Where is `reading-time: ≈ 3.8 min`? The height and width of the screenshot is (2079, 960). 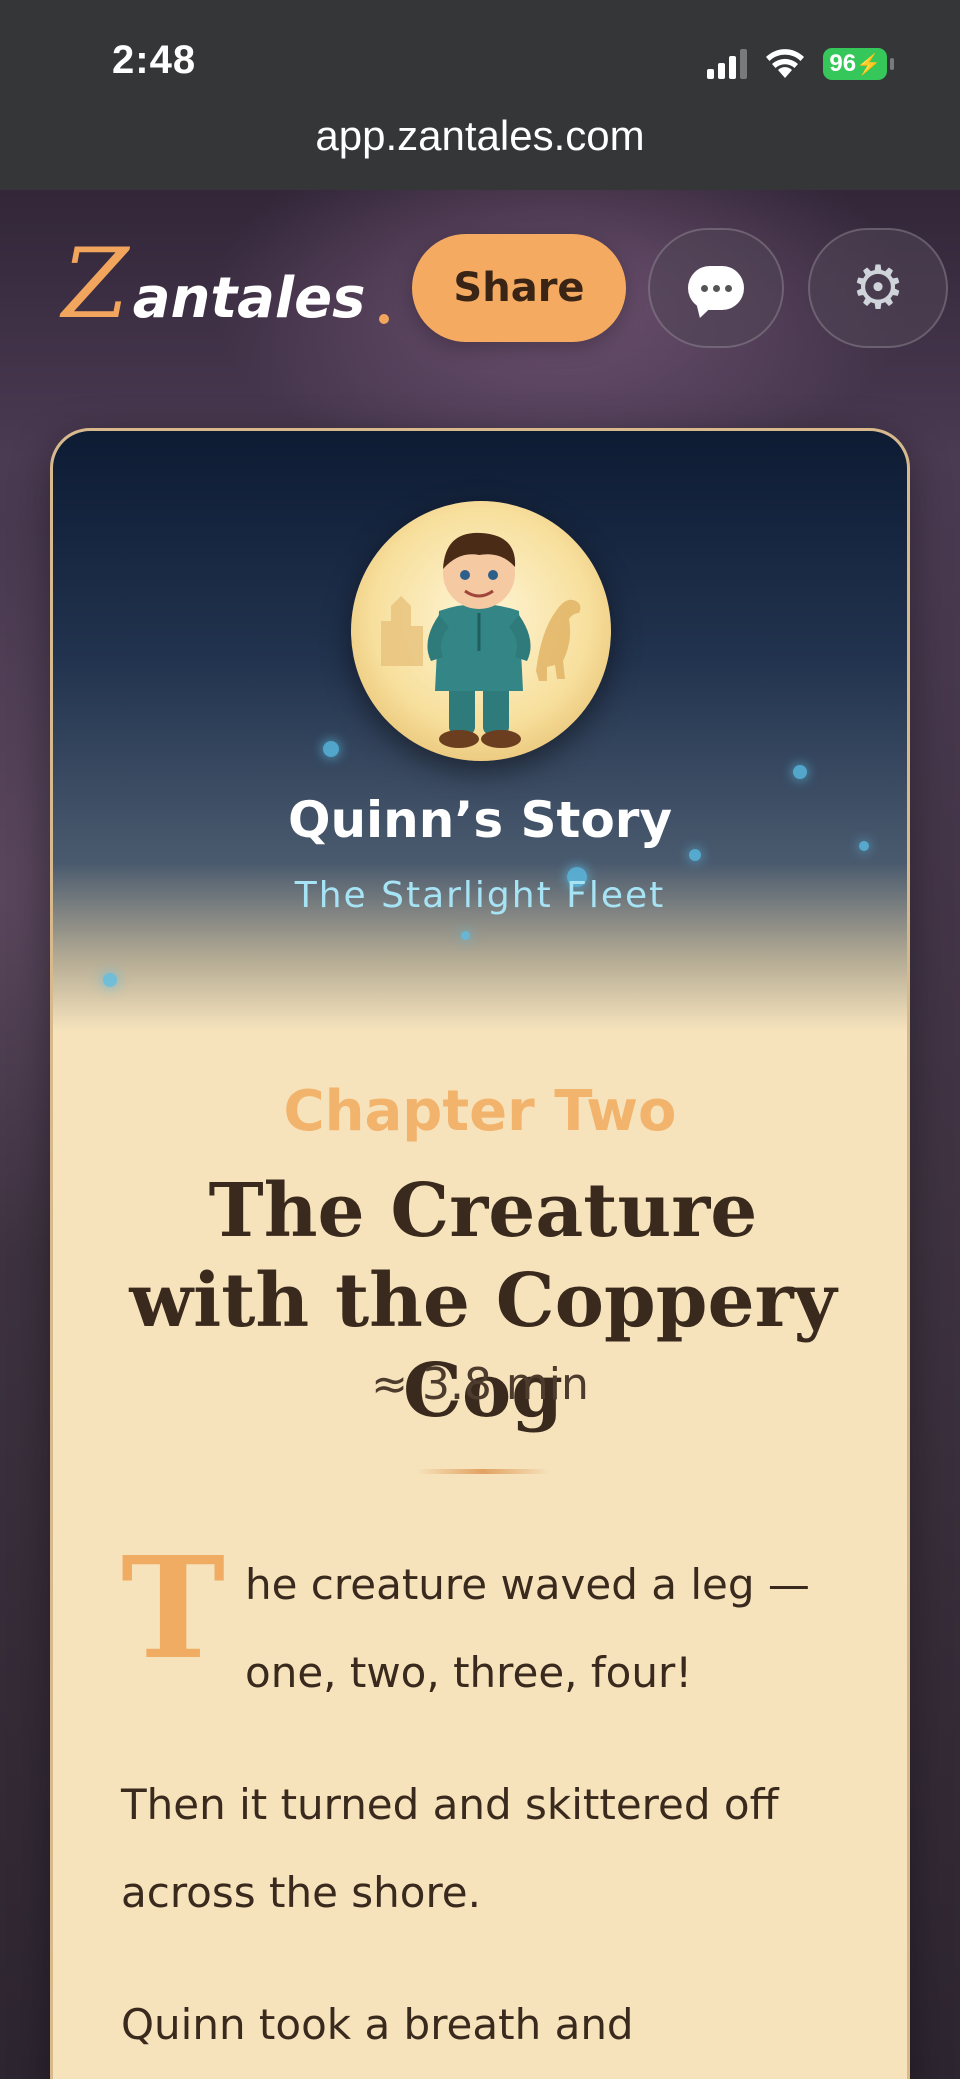
reading-time: ≈ 3.8 min is located at coordinates (480, 1384).